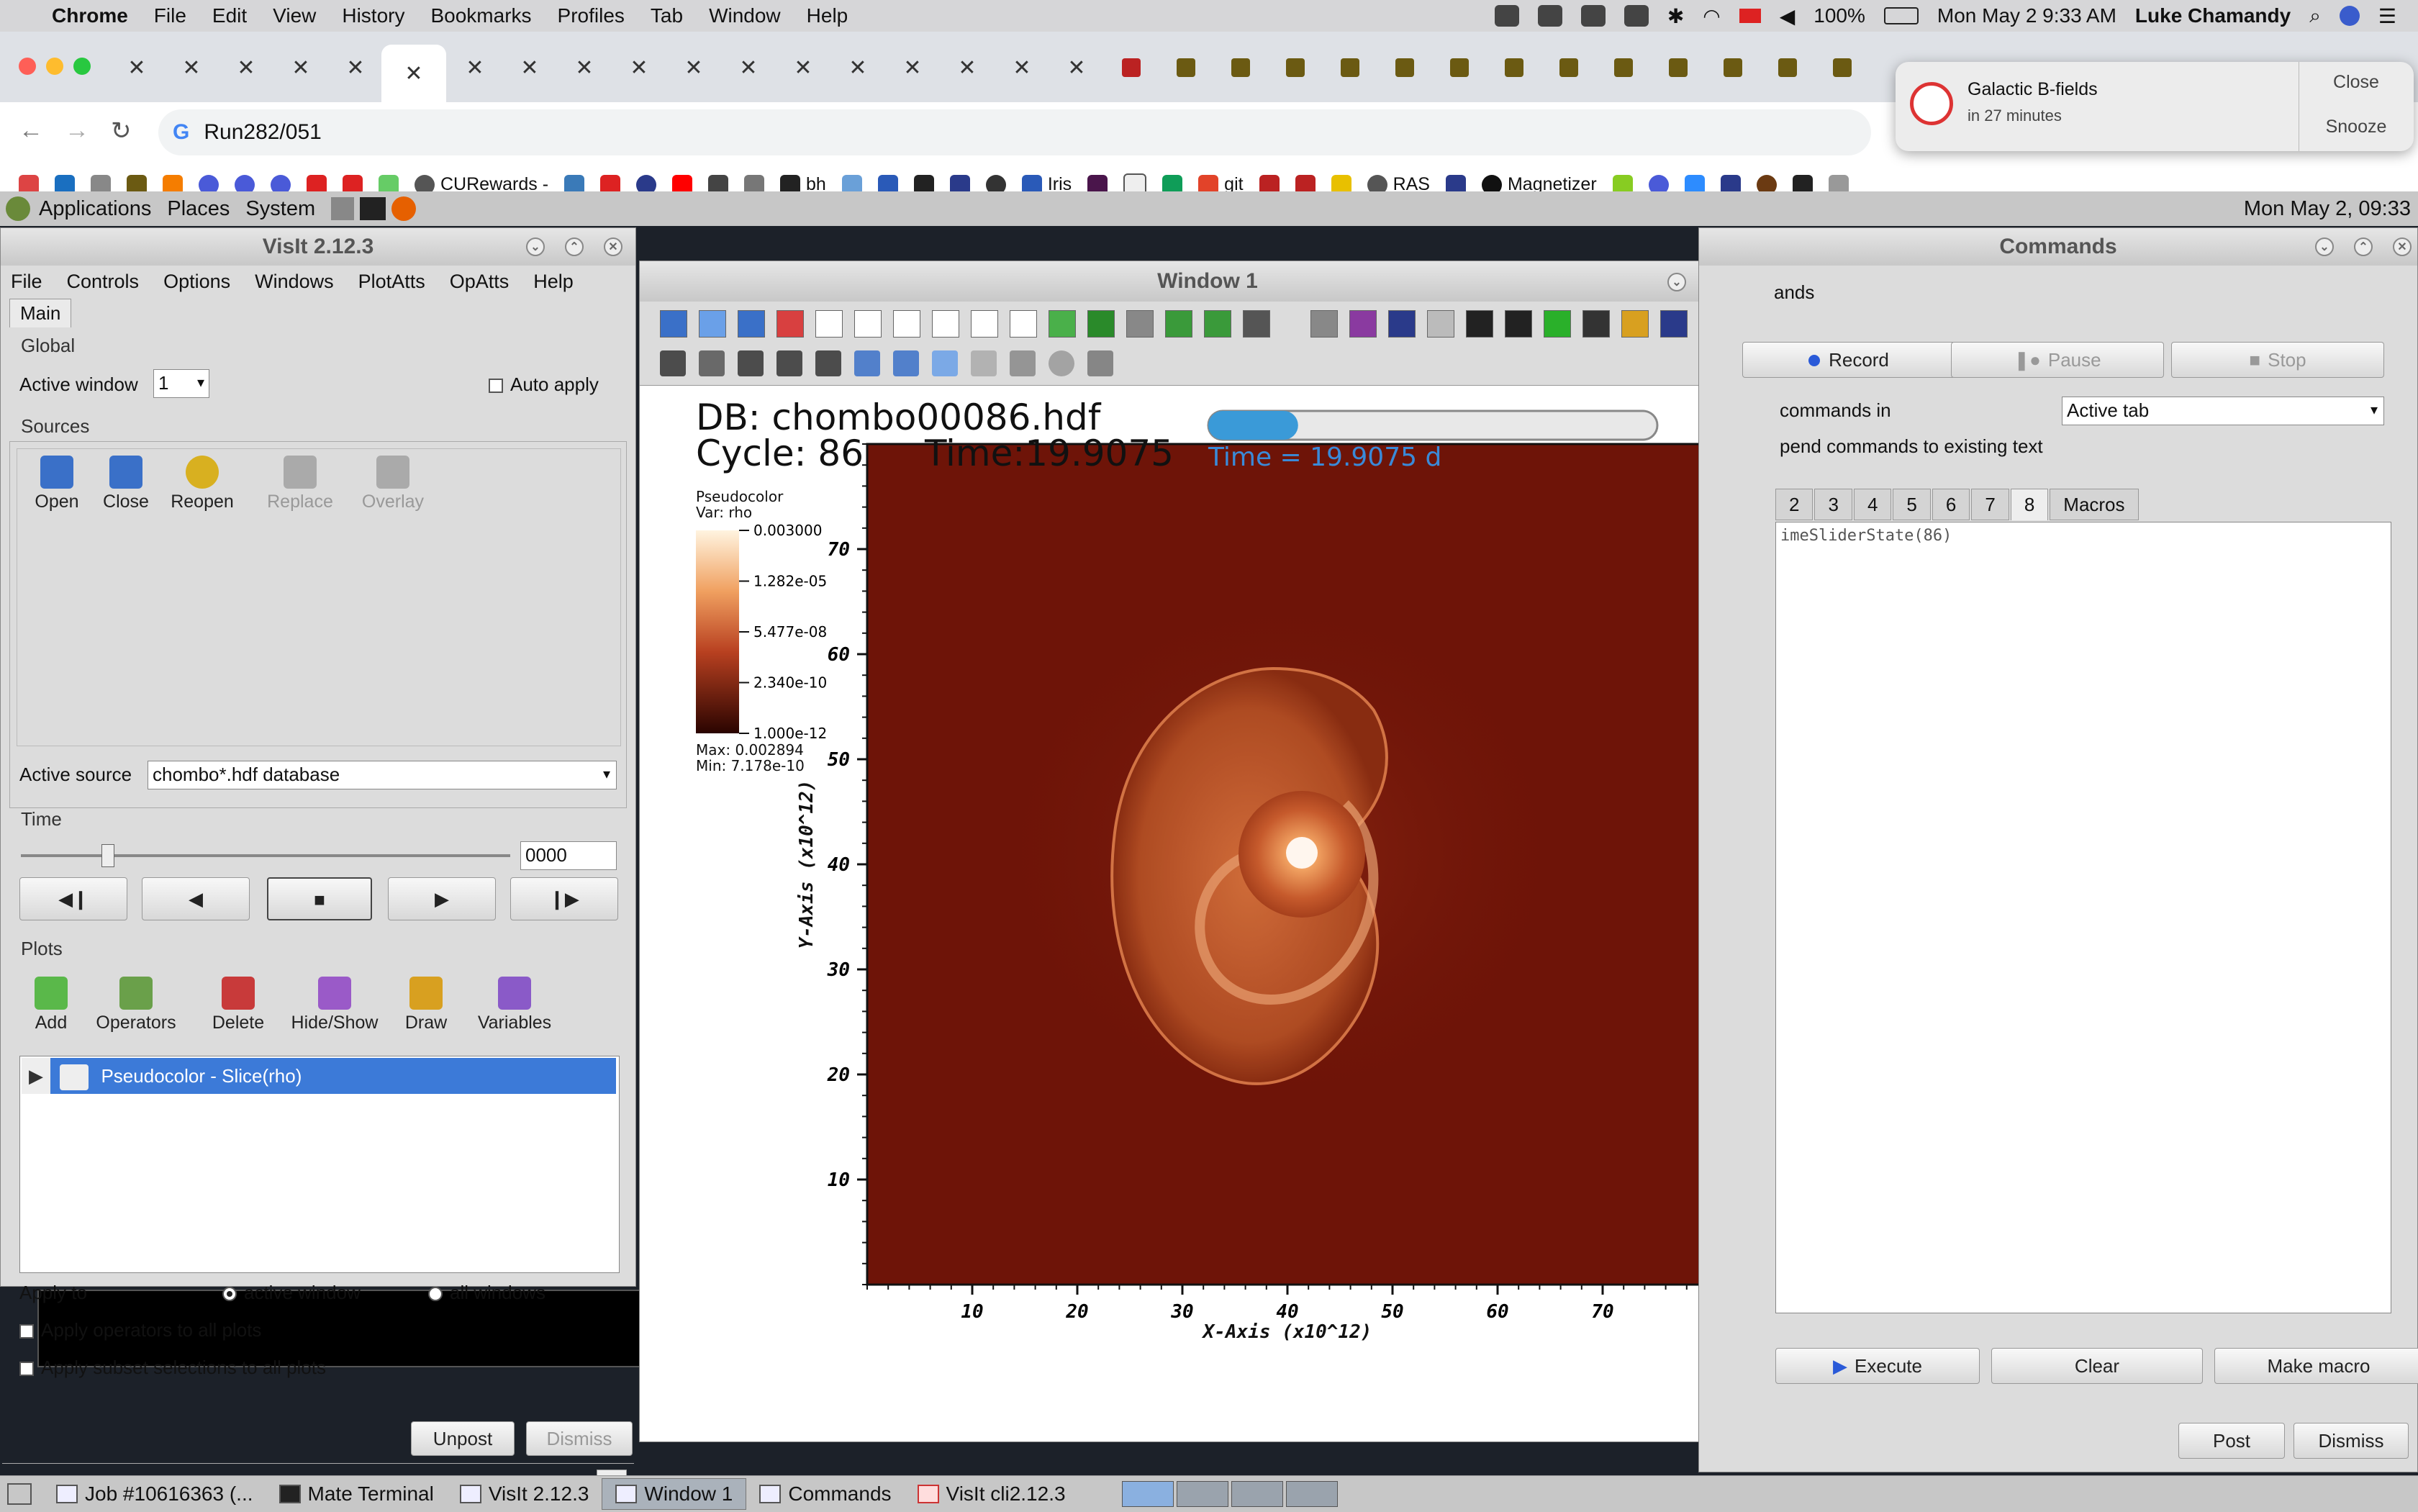 This screenshot has width=2418, height=1512. Describe the element at coordinates (1901, 16) in the screenshot. I see `battery-icon` at that location.